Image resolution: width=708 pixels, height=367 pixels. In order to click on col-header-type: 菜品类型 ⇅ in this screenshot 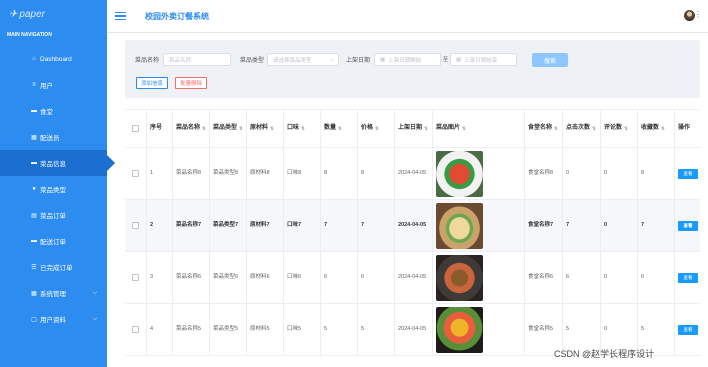, I will do `click(228, 128)`.